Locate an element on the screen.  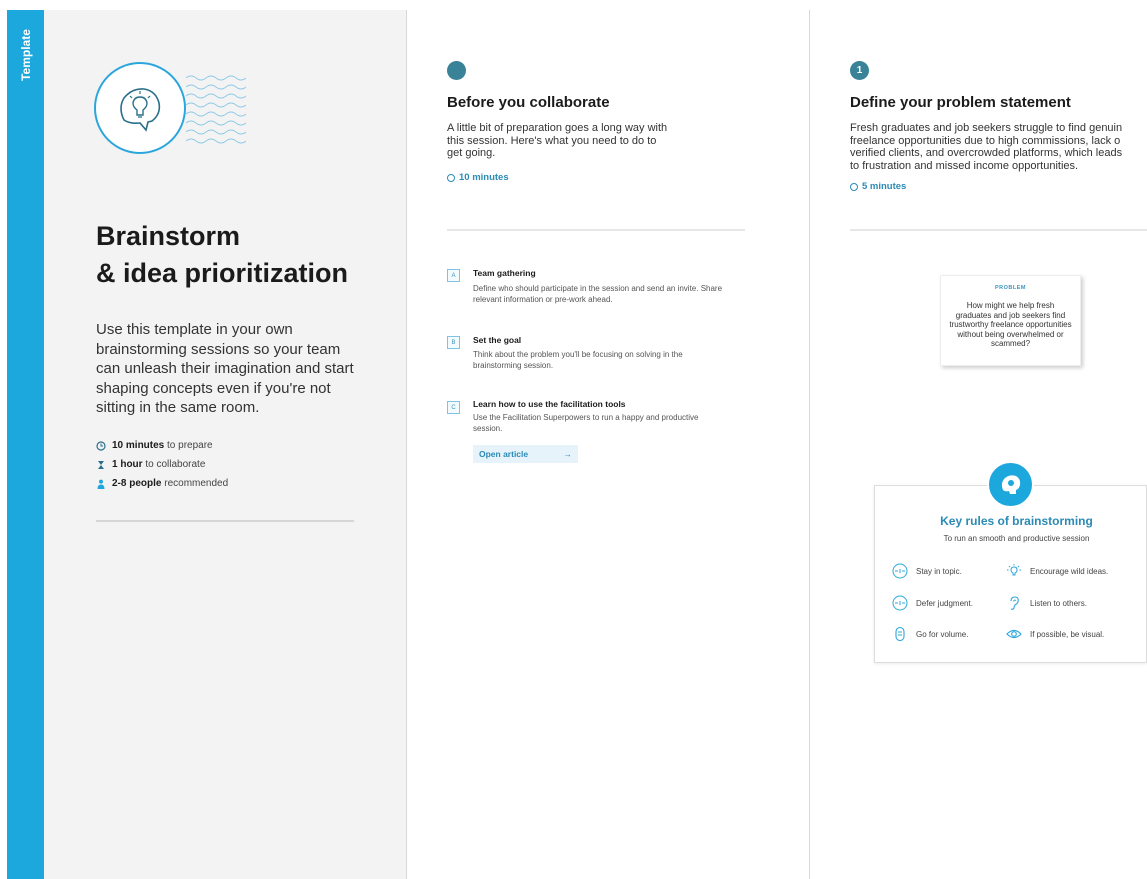
before-title: Before you collaborate is located at coordinates (528, 102).